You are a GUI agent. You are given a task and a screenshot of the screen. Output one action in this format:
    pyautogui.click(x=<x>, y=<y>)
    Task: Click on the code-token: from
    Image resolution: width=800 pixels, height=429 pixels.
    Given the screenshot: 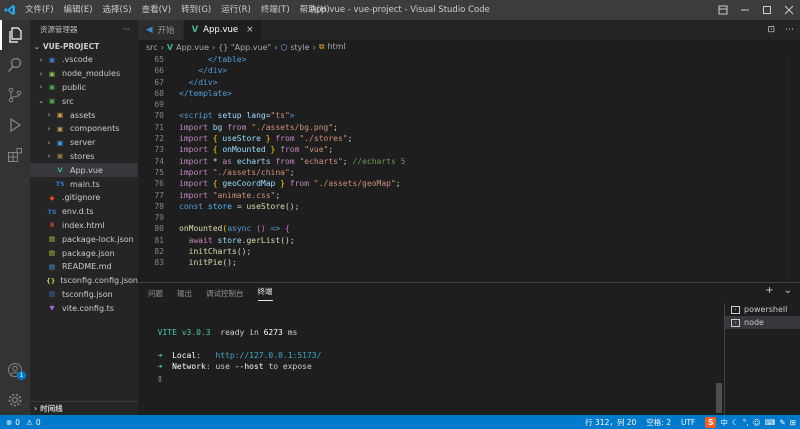 What is the action you would take?
    pyautogui.click(x=287, y=139)
    